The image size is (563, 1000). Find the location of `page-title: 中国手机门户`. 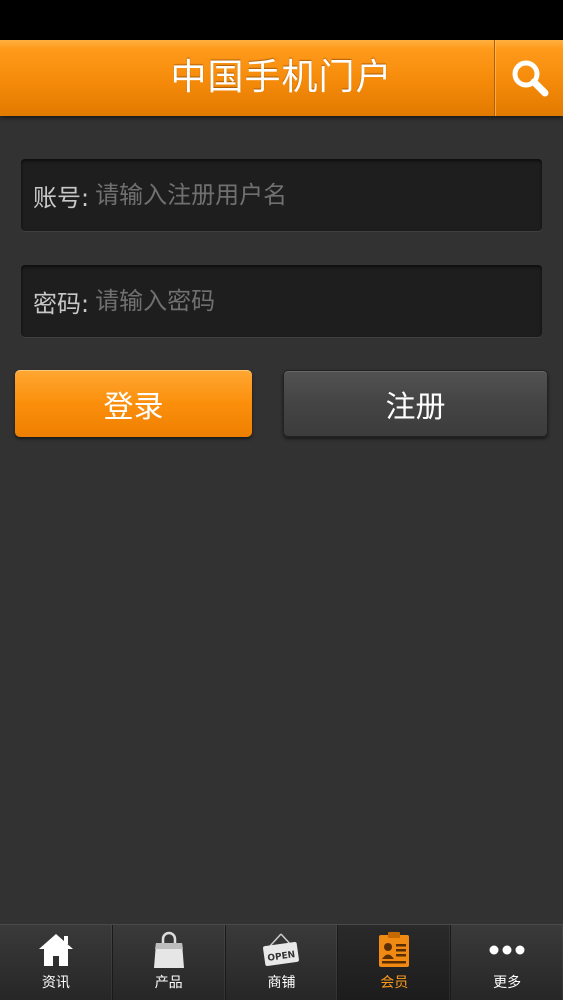

page-title: 中国手机门户 is located at coordinates (281, 77).